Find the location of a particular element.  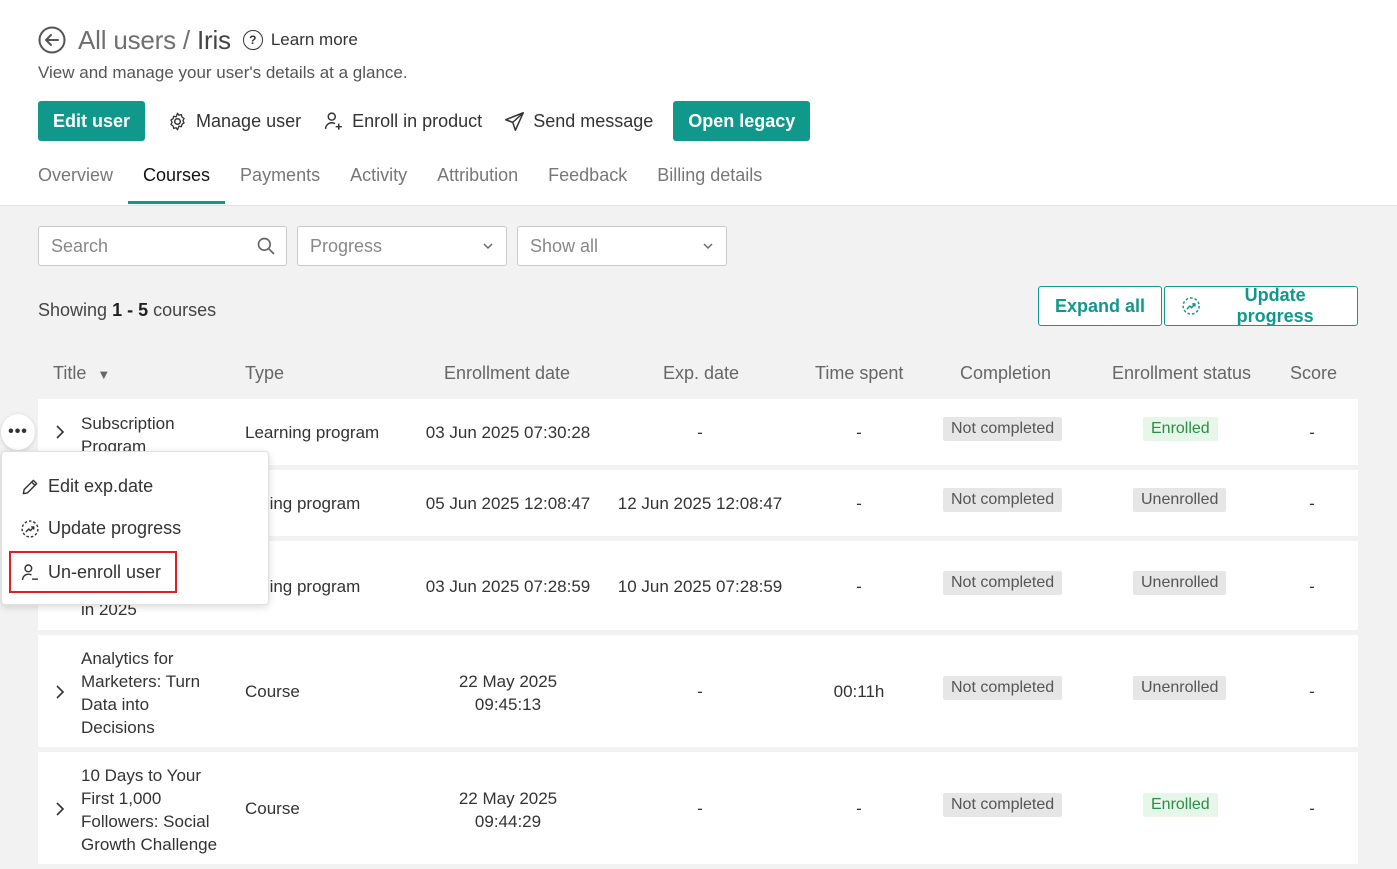

page-title: All users / Iris is located at coordinates (154, 40).